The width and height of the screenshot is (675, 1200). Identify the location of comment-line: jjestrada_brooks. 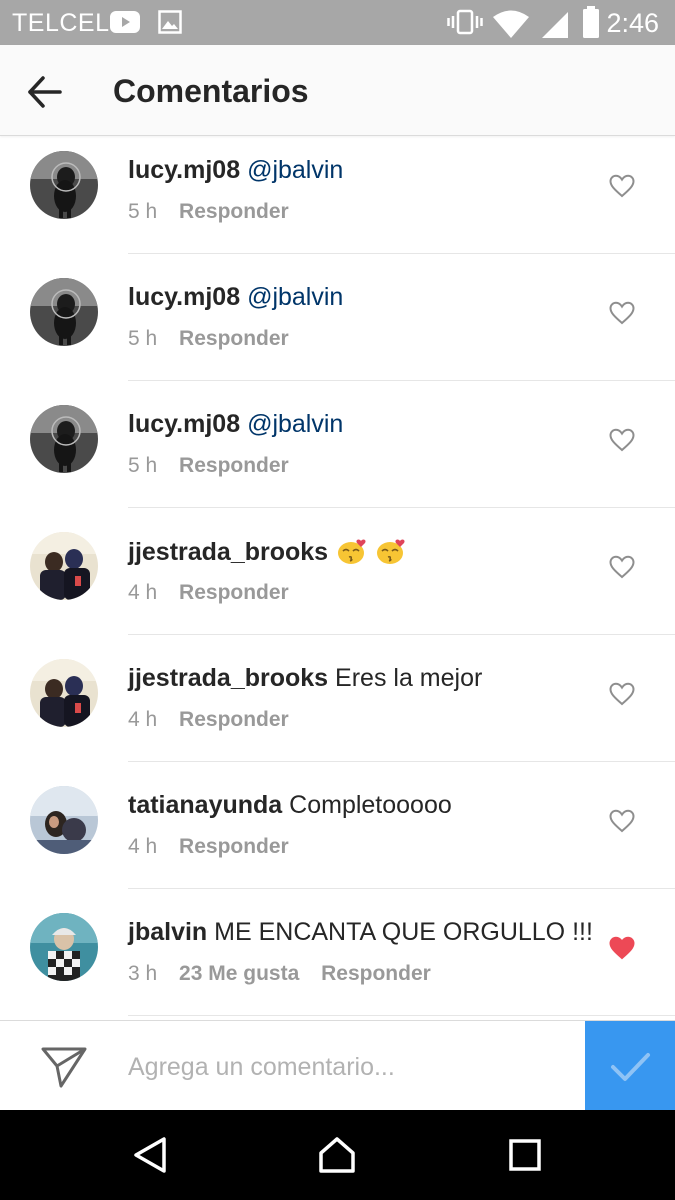
(267, 552).